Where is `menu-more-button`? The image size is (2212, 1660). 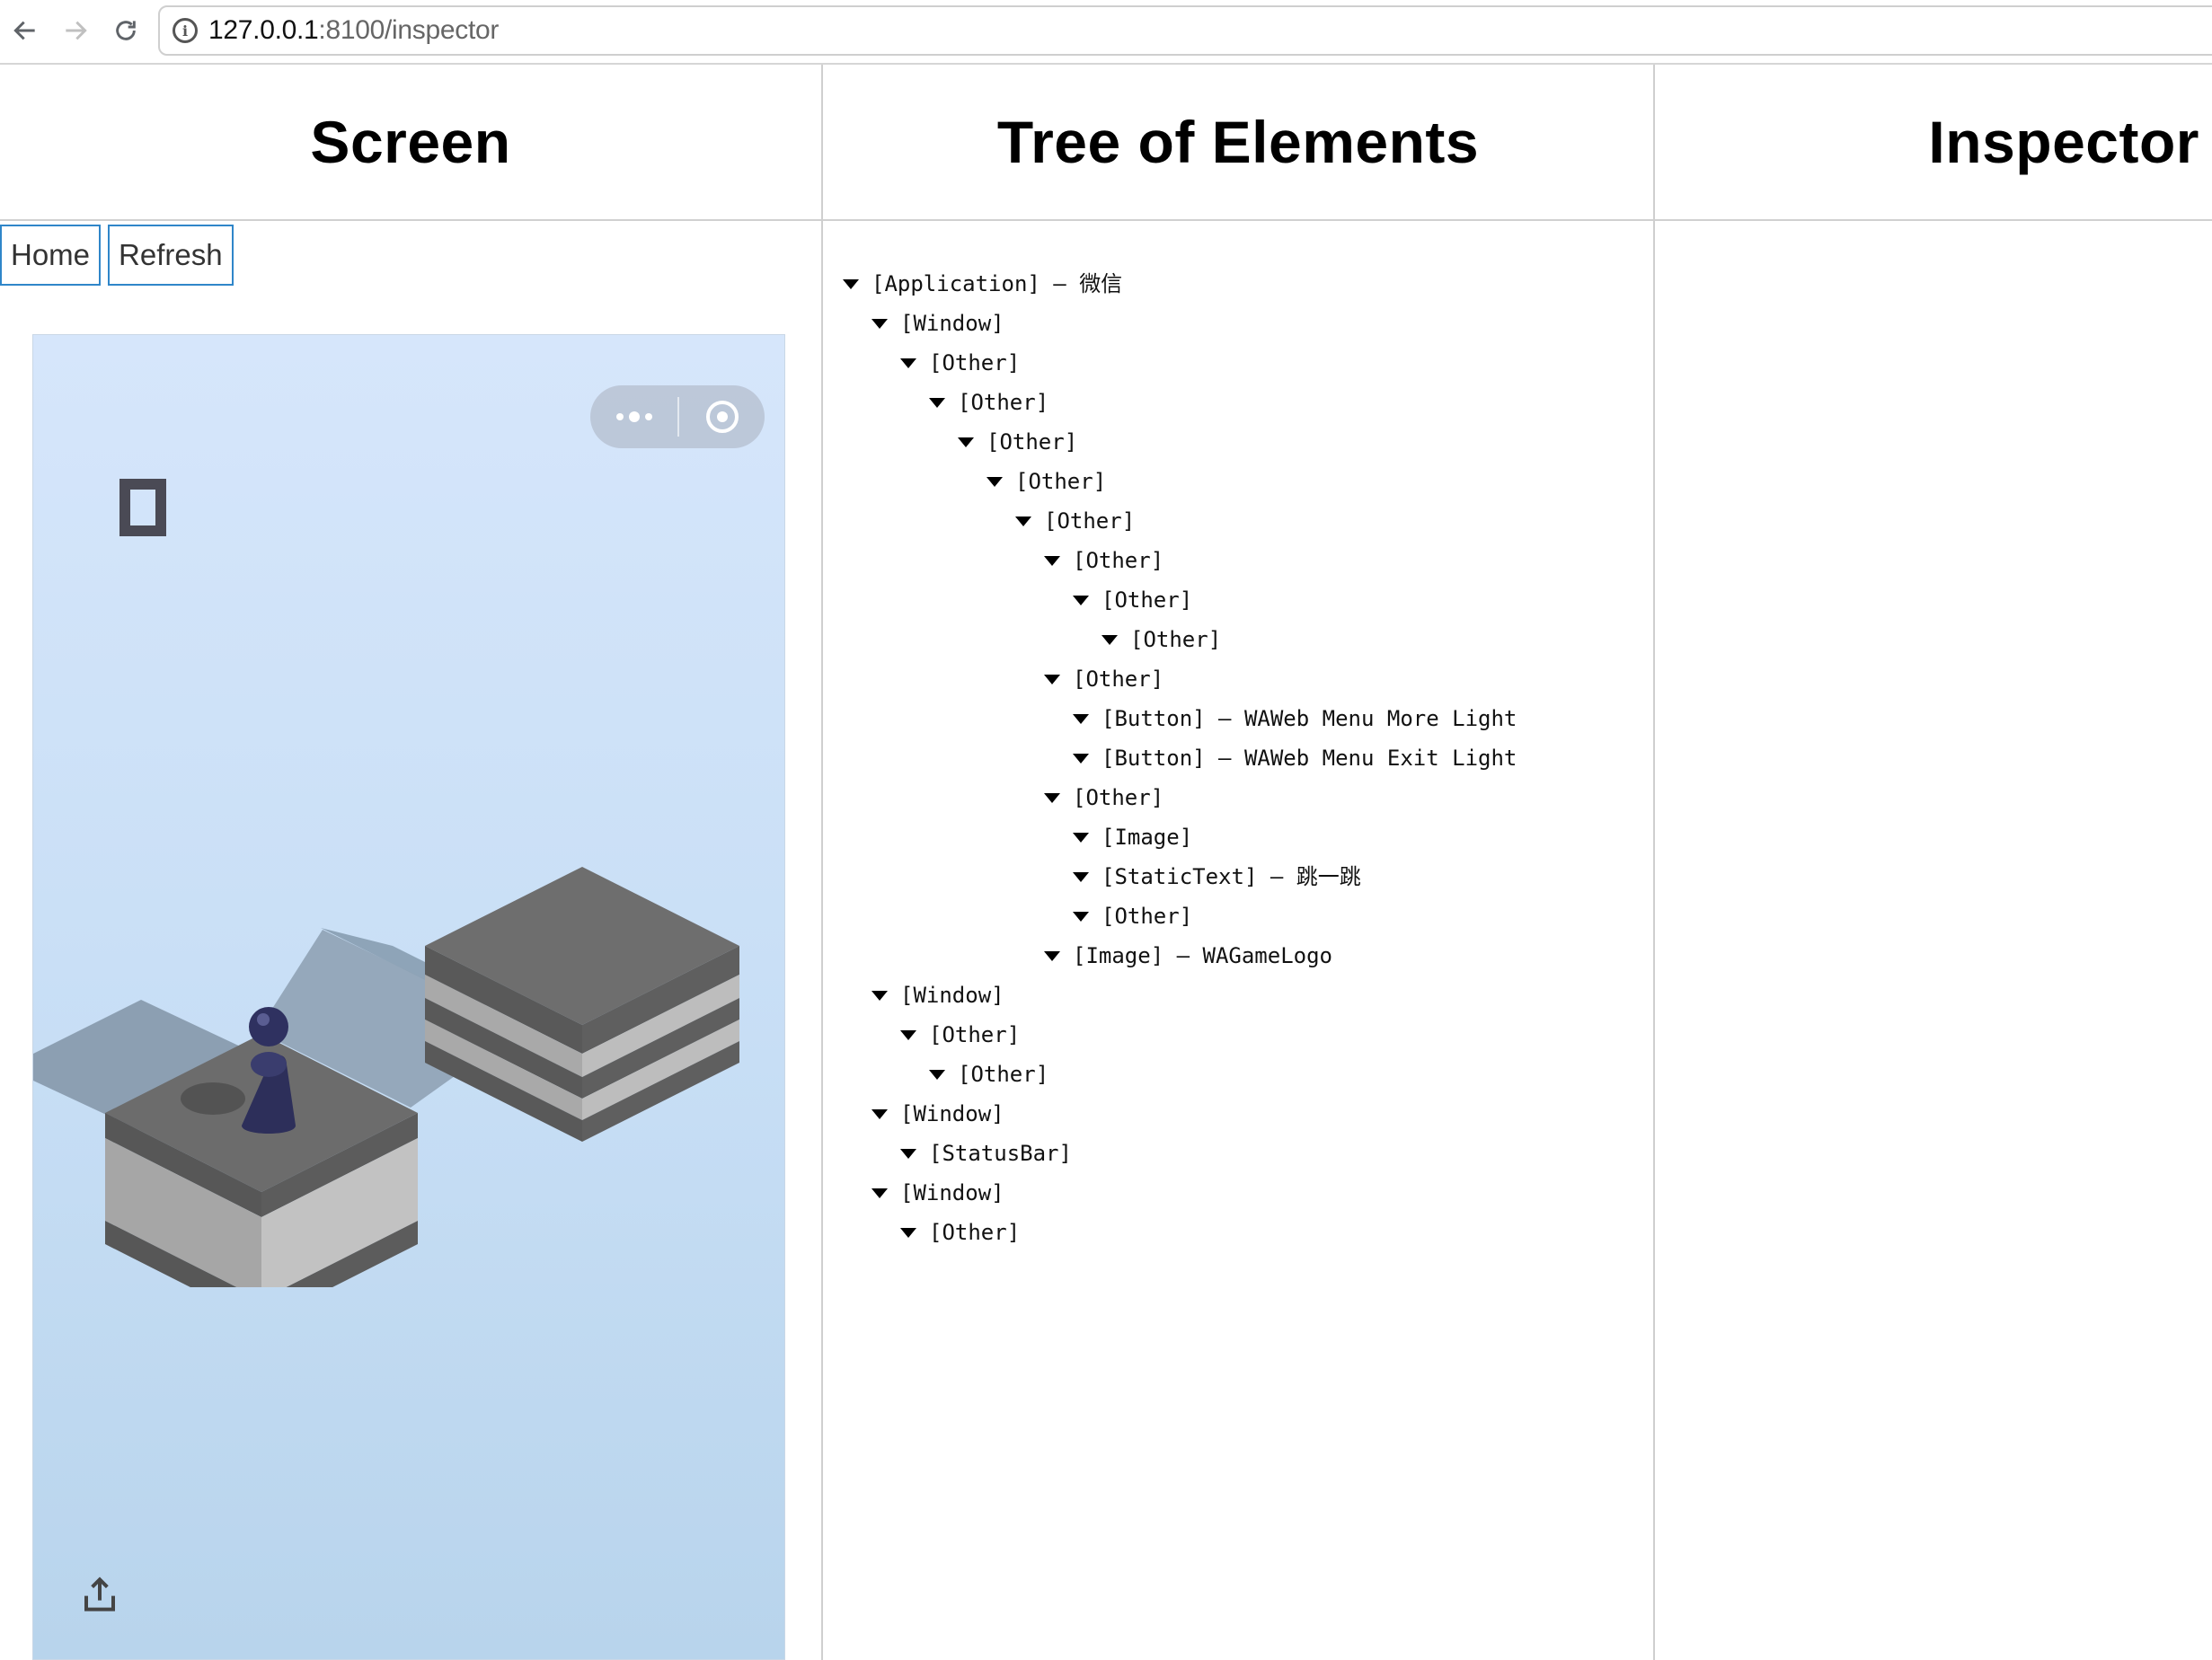 menu-more-button is located at coordinates (633, 416).